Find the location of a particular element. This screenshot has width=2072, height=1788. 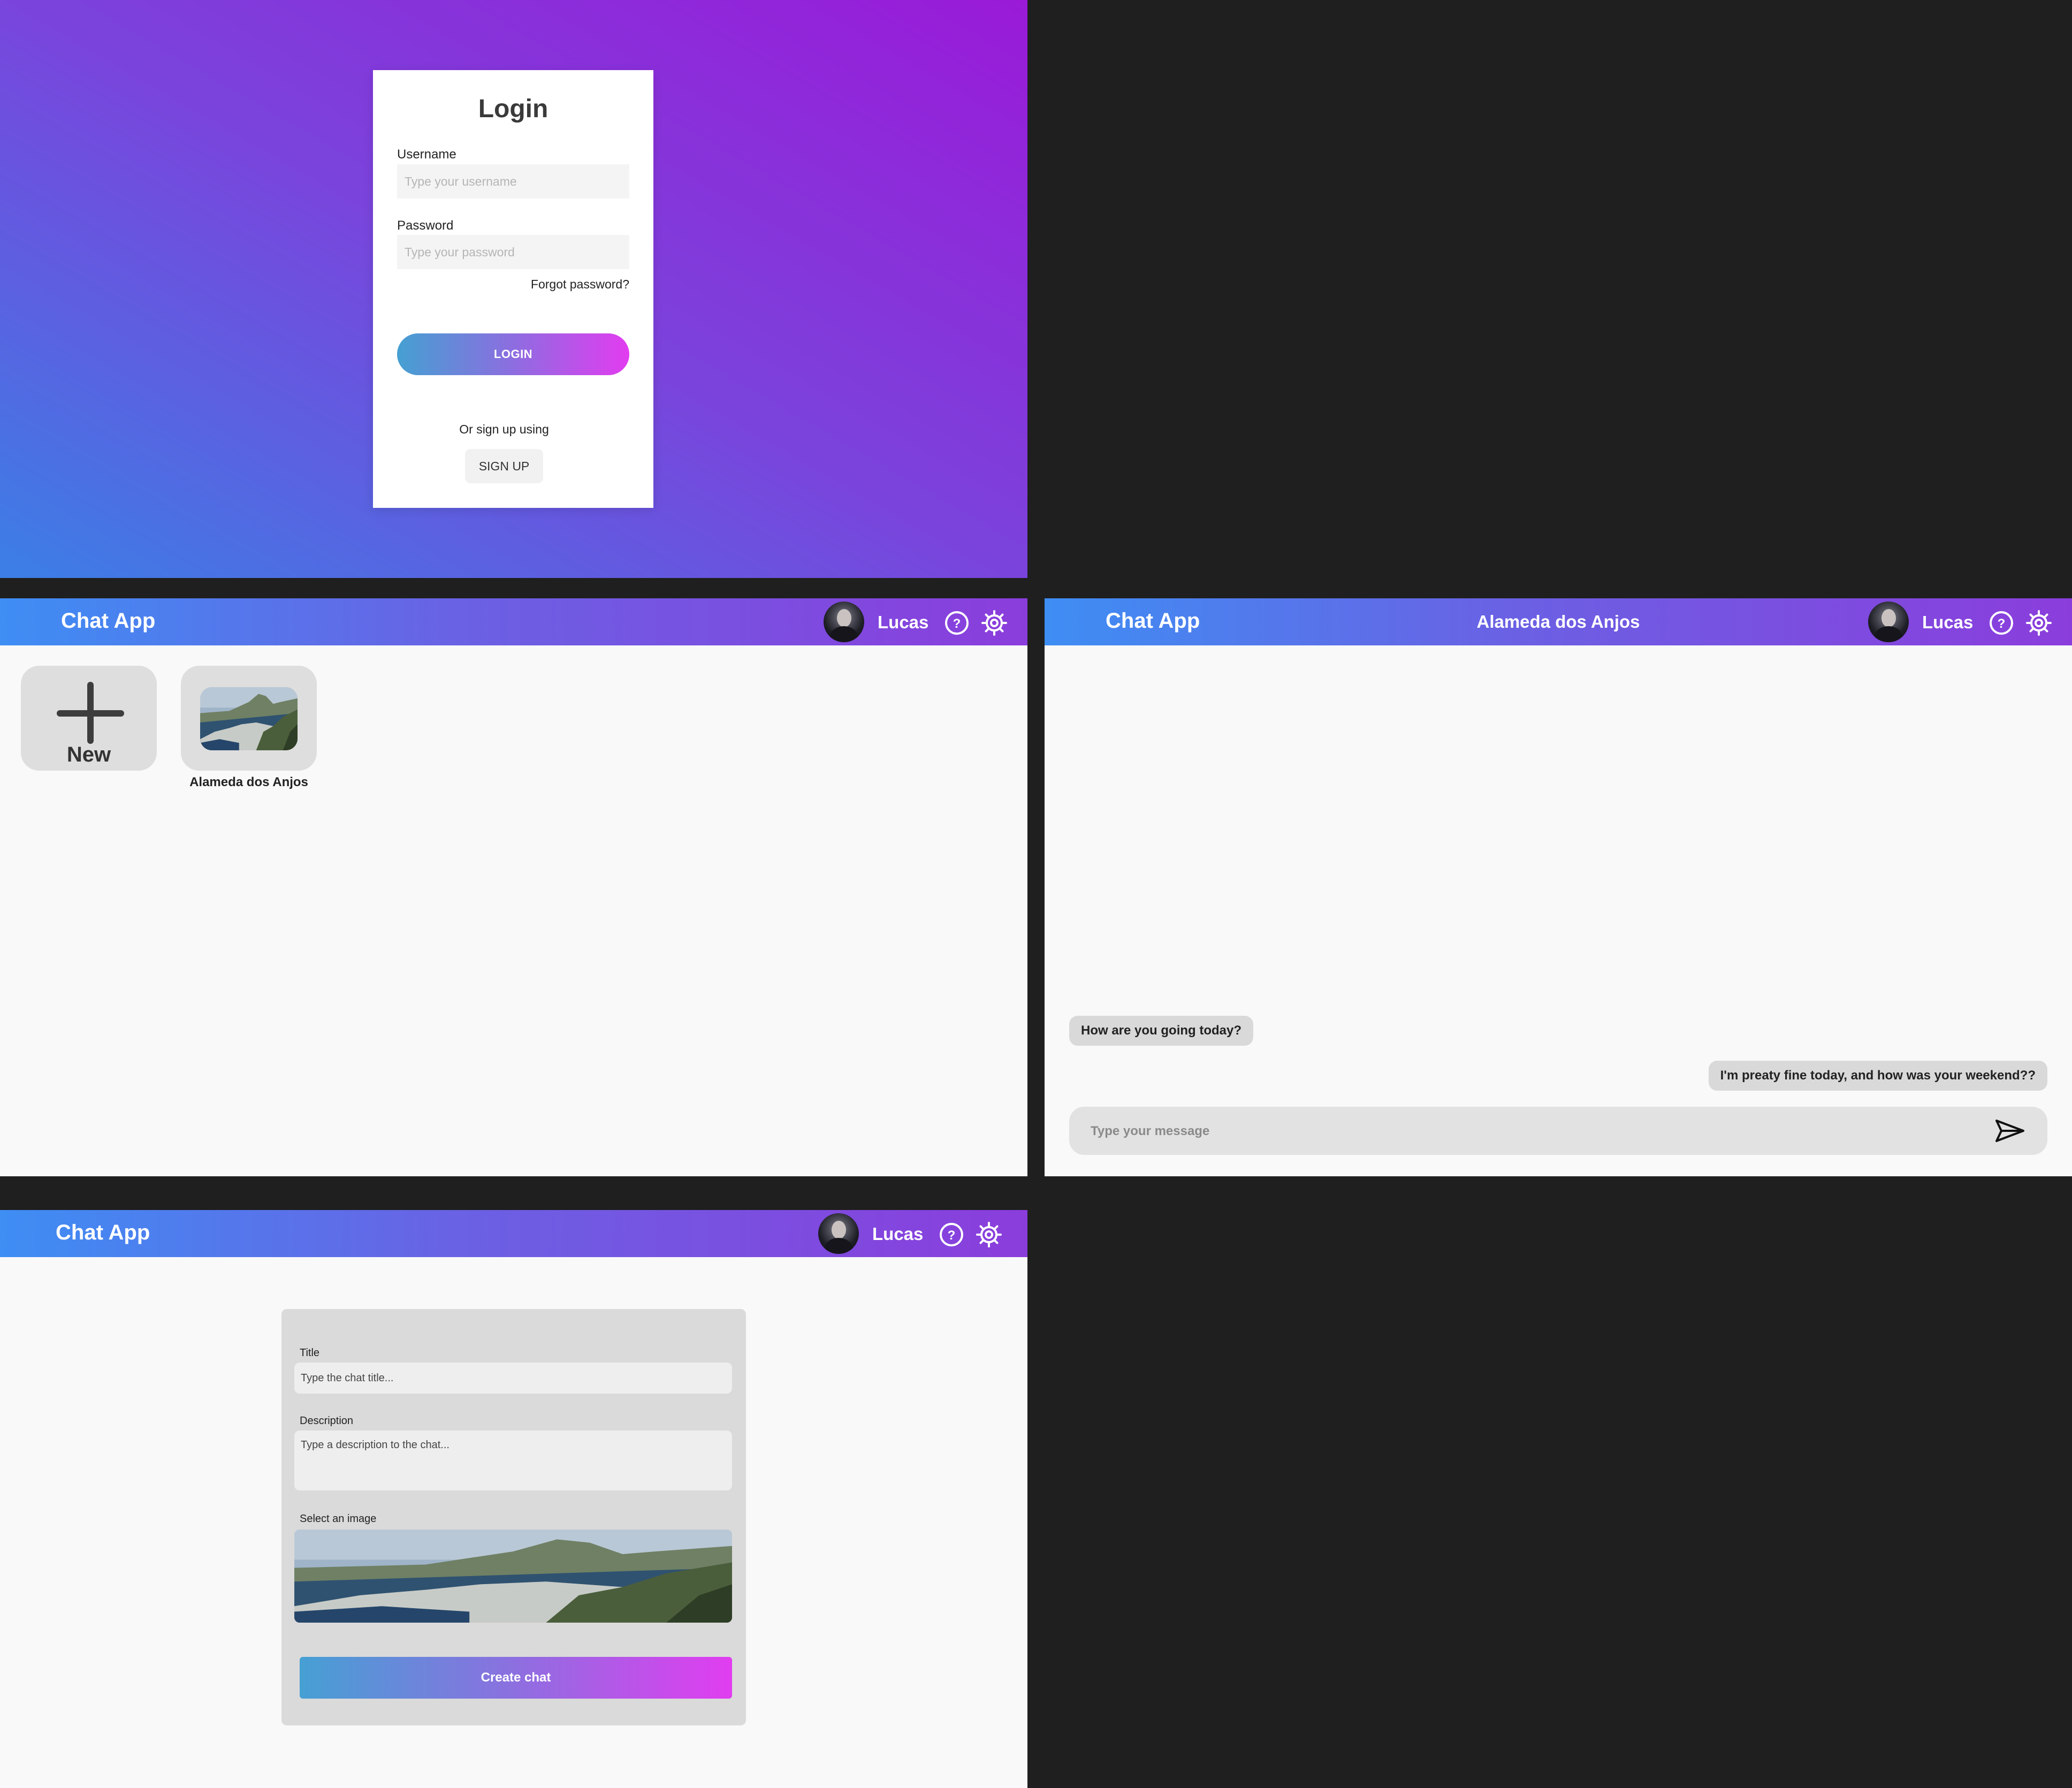

new-chat-label: New is located at coordinates (89, 754).